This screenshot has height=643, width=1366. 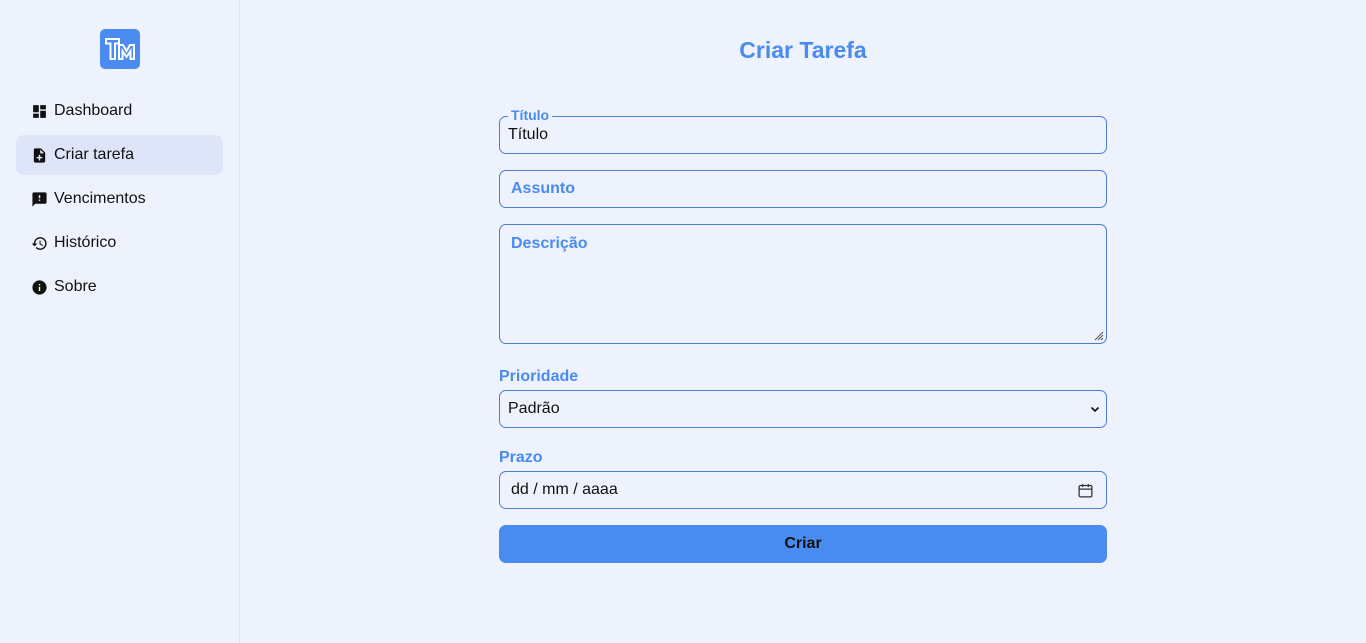 I want to click on sidebar-item-label: Dashboard, so click(x=93, y=110).